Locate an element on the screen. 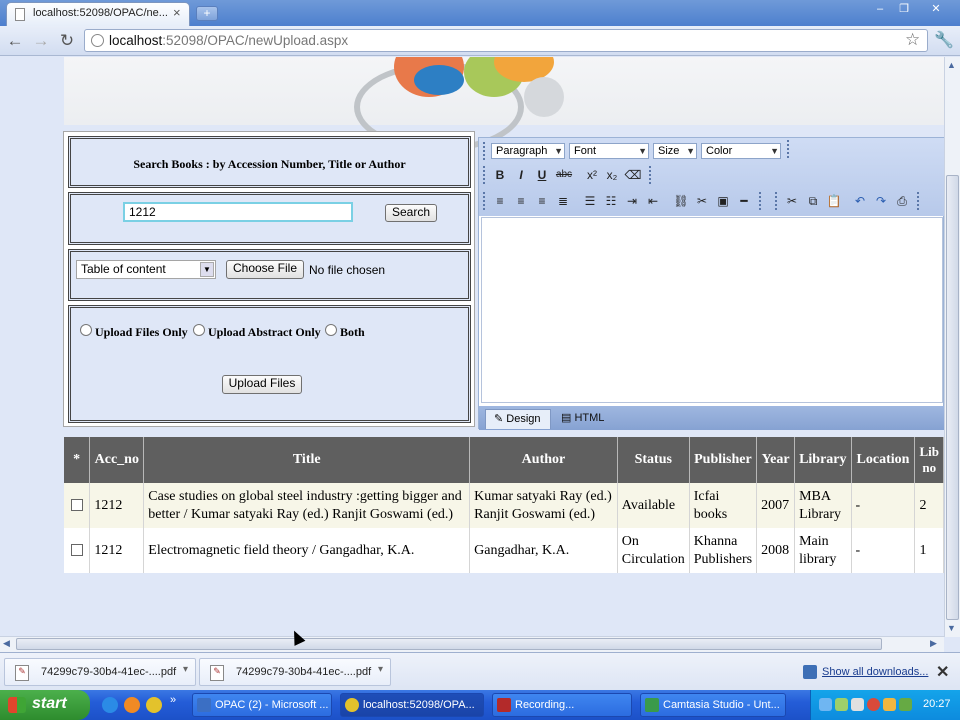  italic-icon: I is located at coordinates (521, 175).